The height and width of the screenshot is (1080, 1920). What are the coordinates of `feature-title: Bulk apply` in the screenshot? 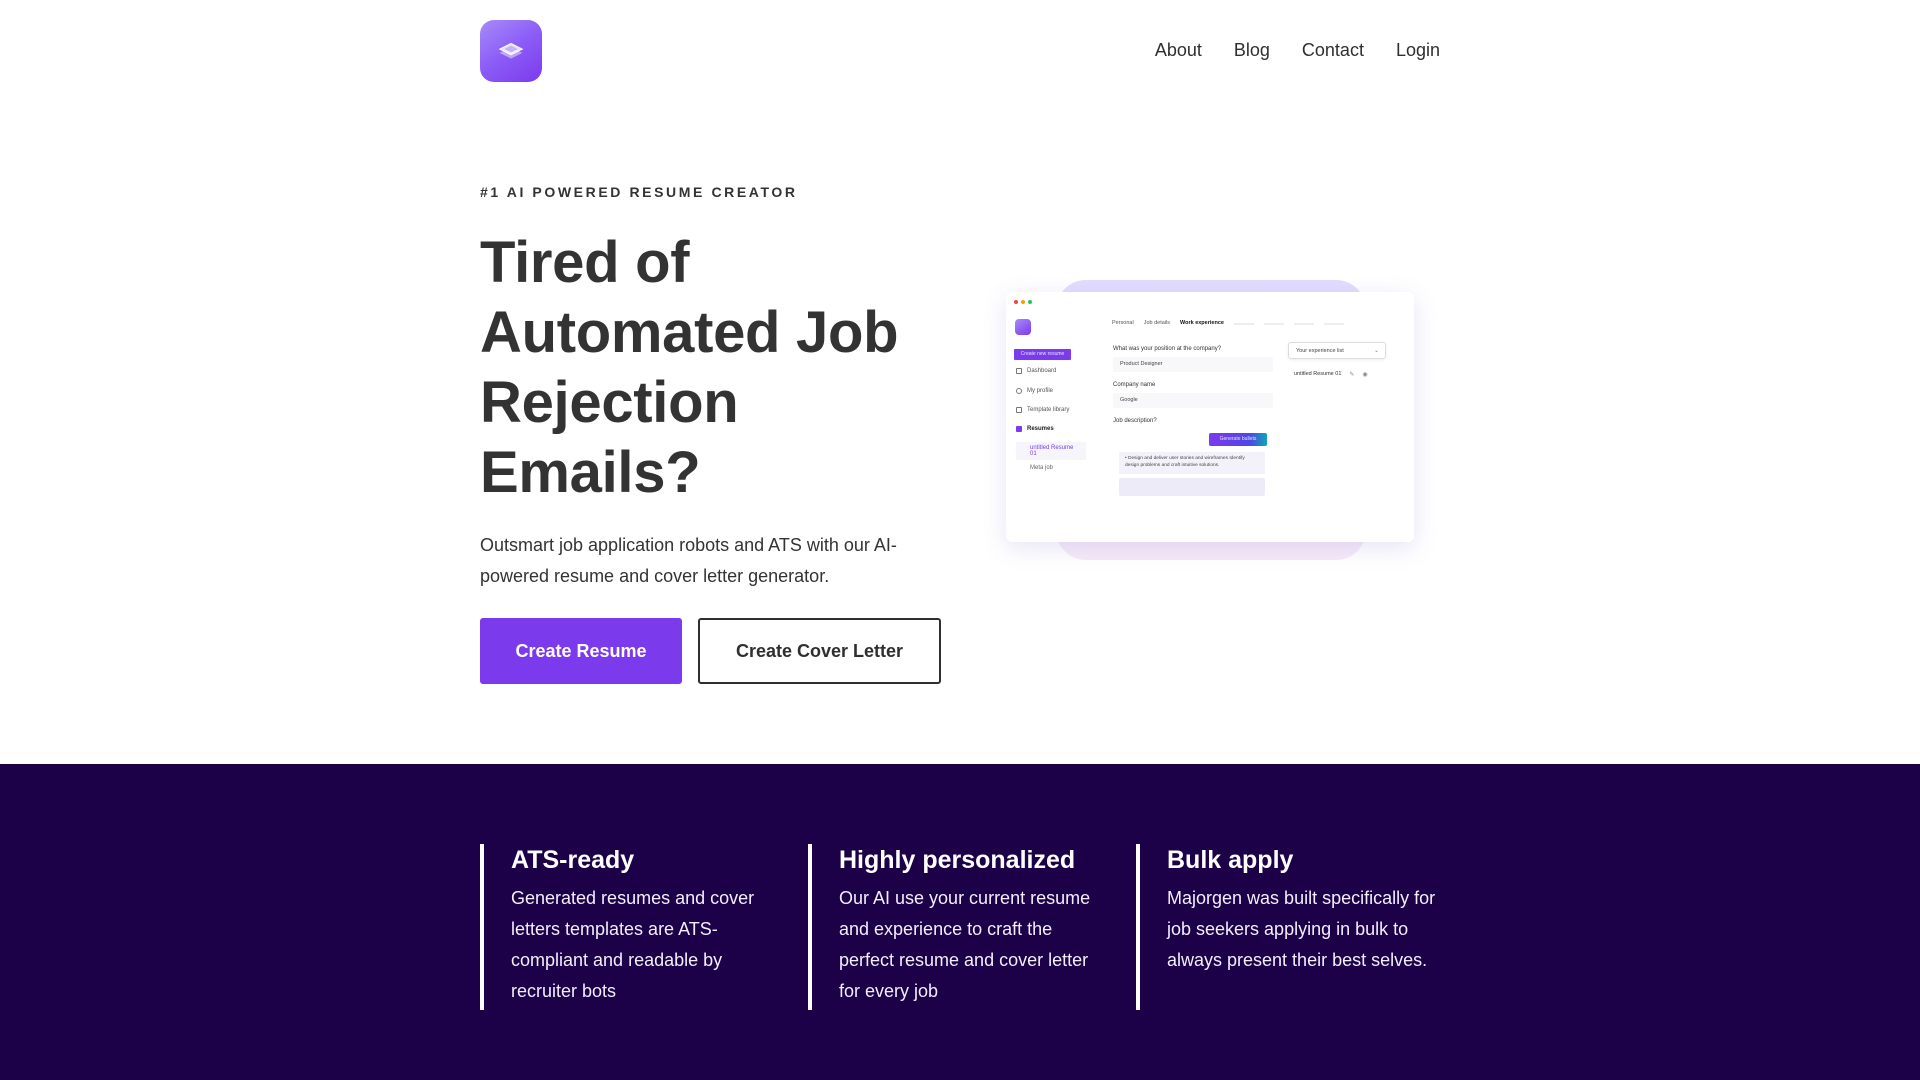 It's located at (1230, 860).